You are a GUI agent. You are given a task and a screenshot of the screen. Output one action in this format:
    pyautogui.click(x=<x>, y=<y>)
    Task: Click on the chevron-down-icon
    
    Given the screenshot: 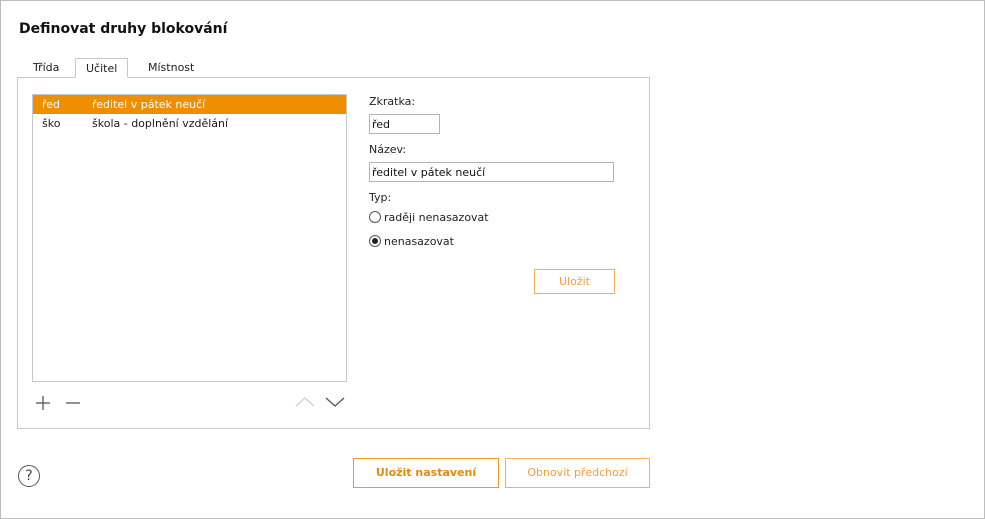 What is the action you would take?
    pyautogui.click(x=335, y=402)
    